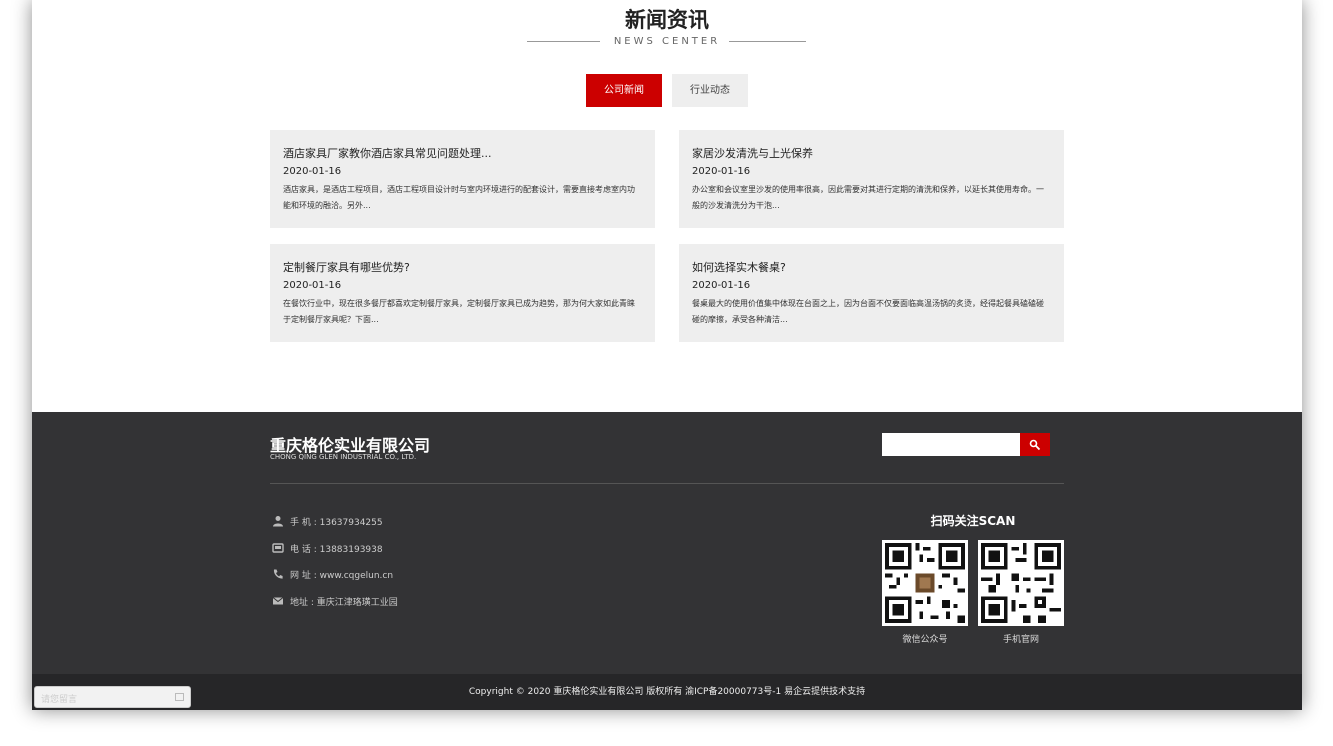 The height and width of the screenshot is (746, 1333). I want to click on phone-box-icon, so click(278, 548).